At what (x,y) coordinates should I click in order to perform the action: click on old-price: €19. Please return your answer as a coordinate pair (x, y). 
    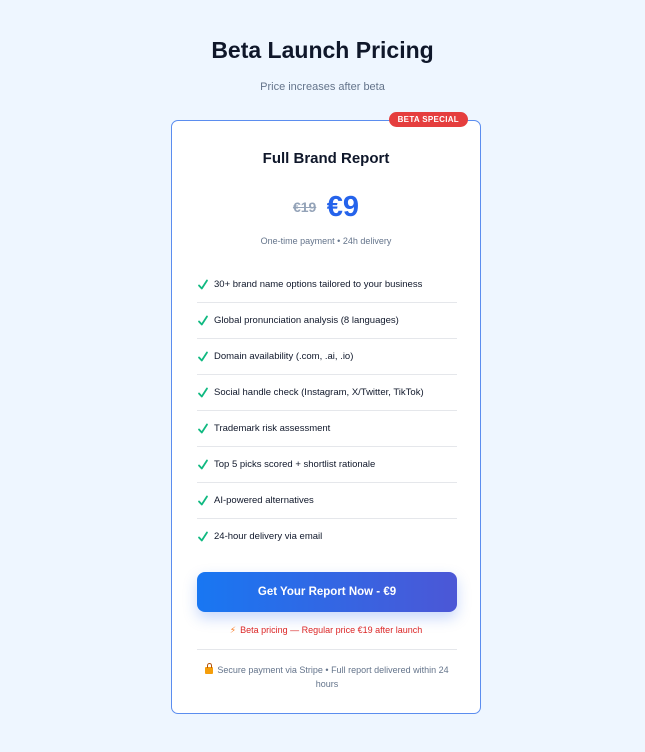
    Looking at the image, I should click on (304, 207).